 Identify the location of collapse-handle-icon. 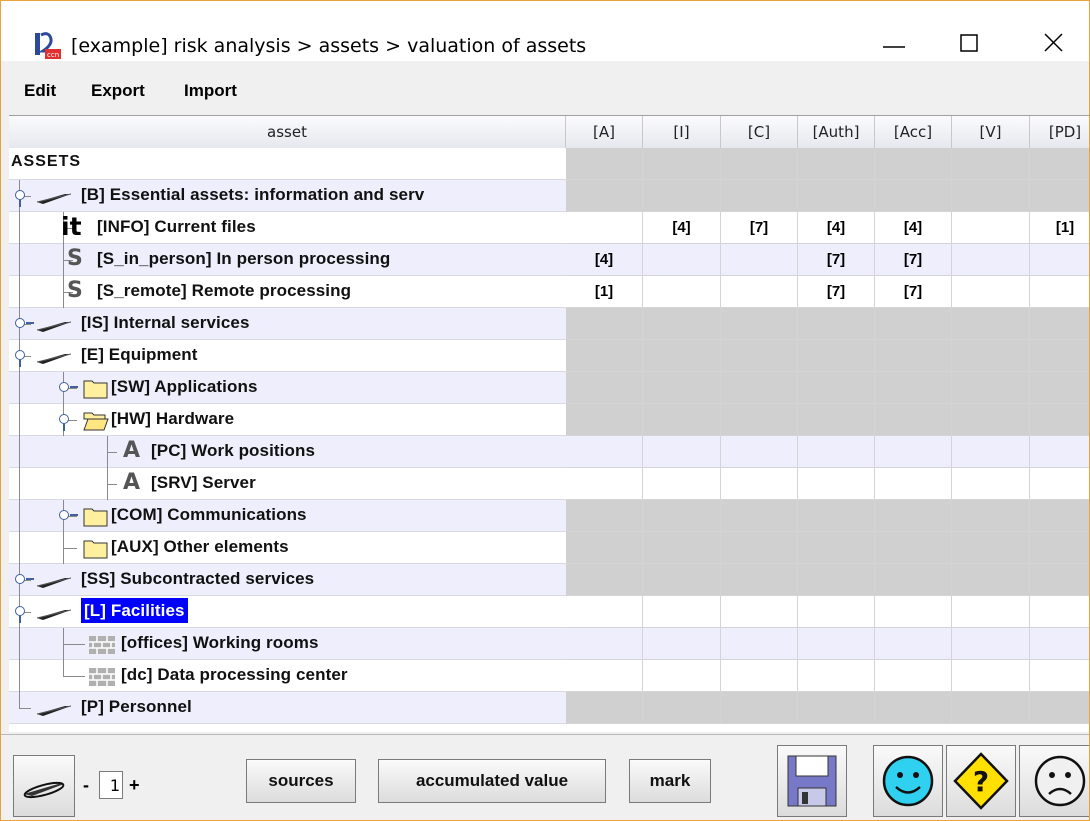
(20, 611).